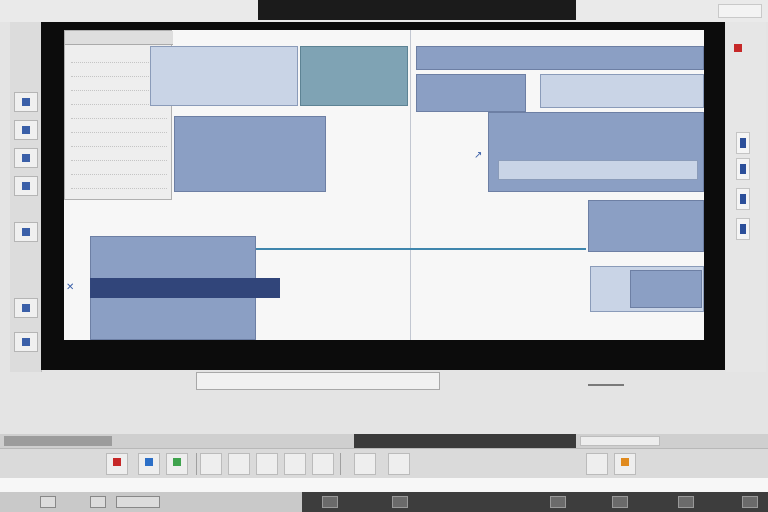 The image size is (768, 512). I want to click on canvas-divider, so click(410, 185).